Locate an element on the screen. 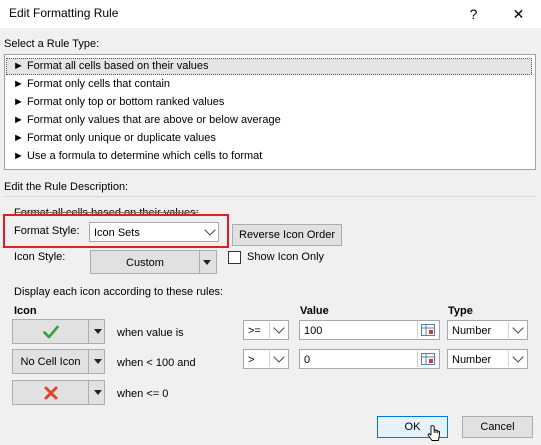 The width and height of the screenshot is (541, 445). format-style-select: Icon Sets is located at coordinates (154, 232).